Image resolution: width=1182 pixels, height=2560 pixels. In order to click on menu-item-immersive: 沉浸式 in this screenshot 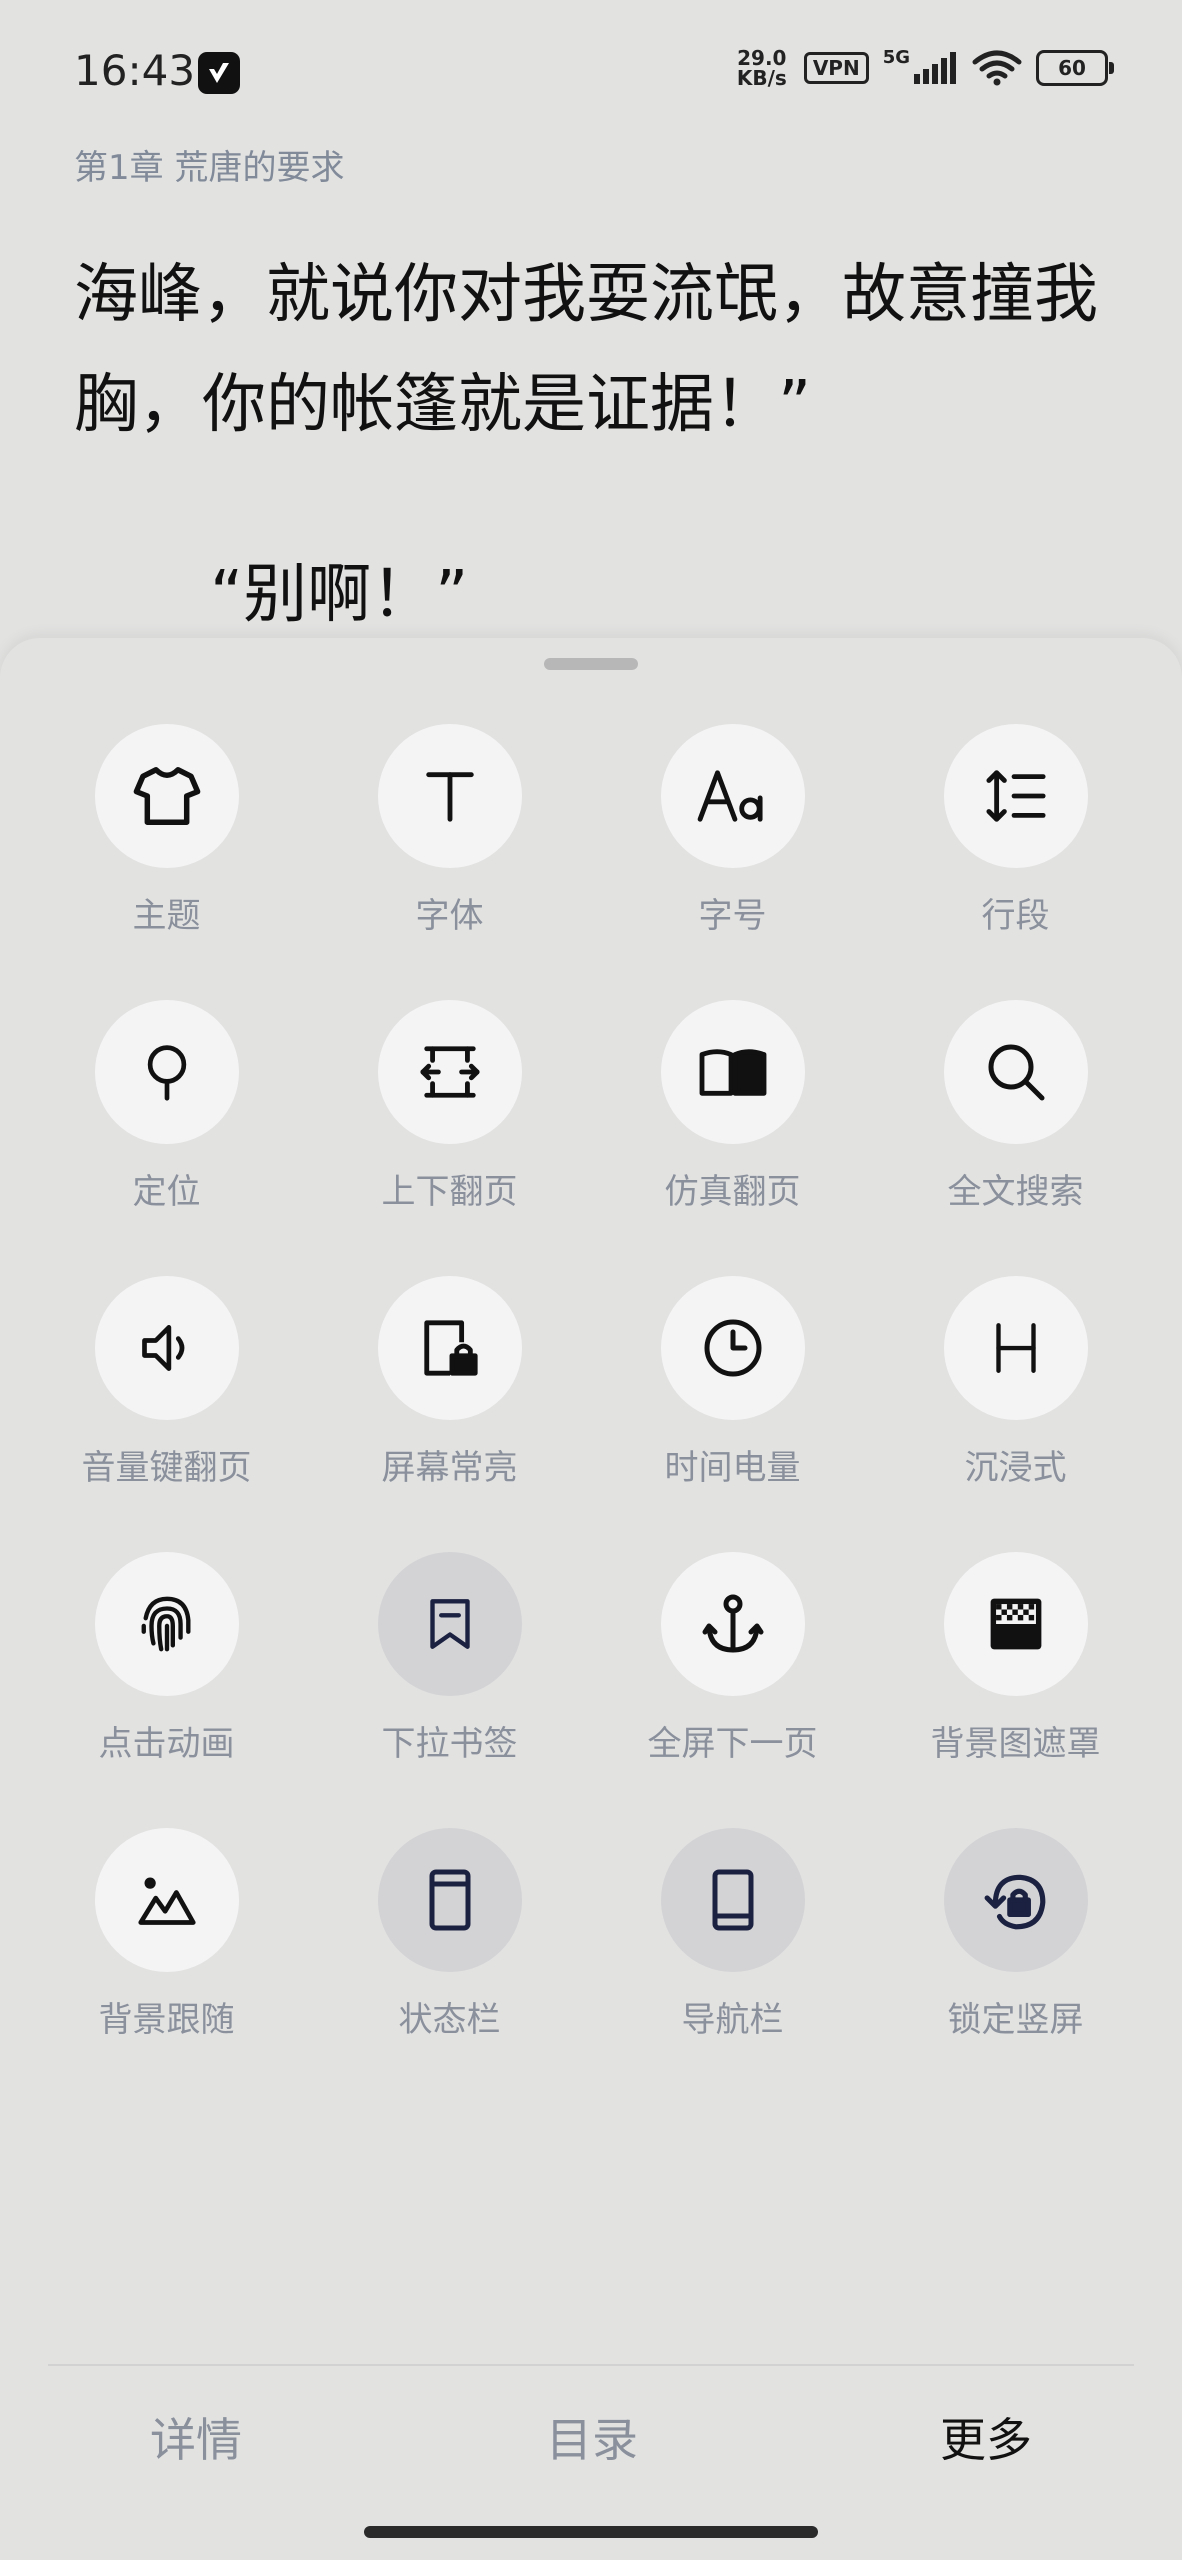, I will do `click(1015, 1414)`.